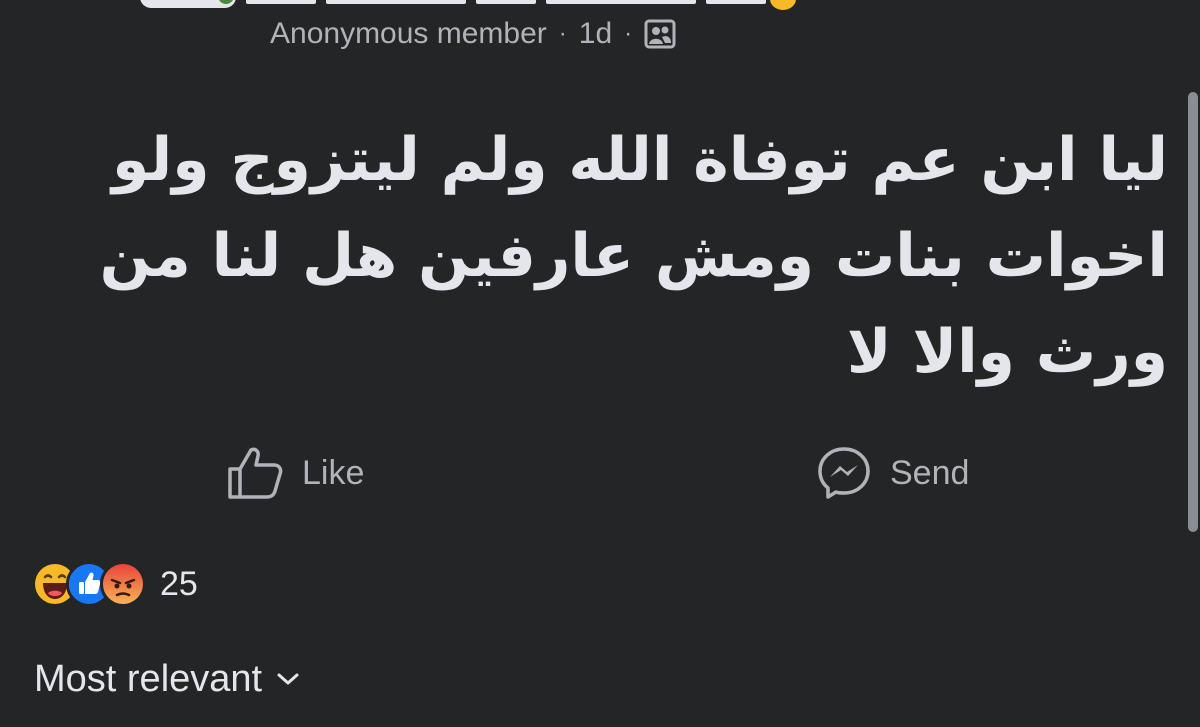 This screenshot has width=1200, height=727. Describe the element at coordinates (600, 473) in the screenshot. I see `post-actions-bar: Like Send` at that location.